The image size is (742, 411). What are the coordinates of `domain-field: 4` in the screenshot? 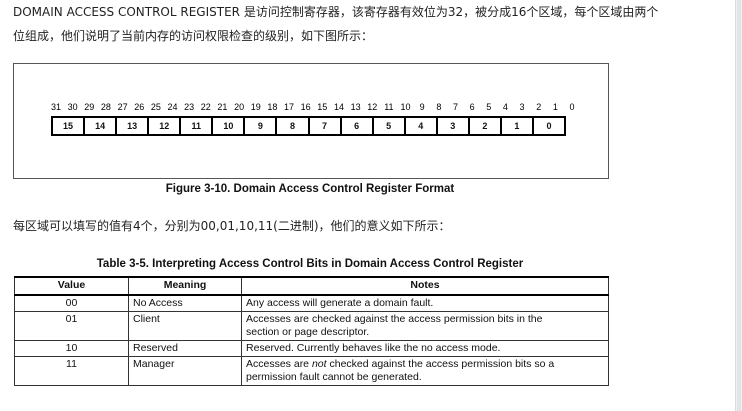 It's located at (422, 126).